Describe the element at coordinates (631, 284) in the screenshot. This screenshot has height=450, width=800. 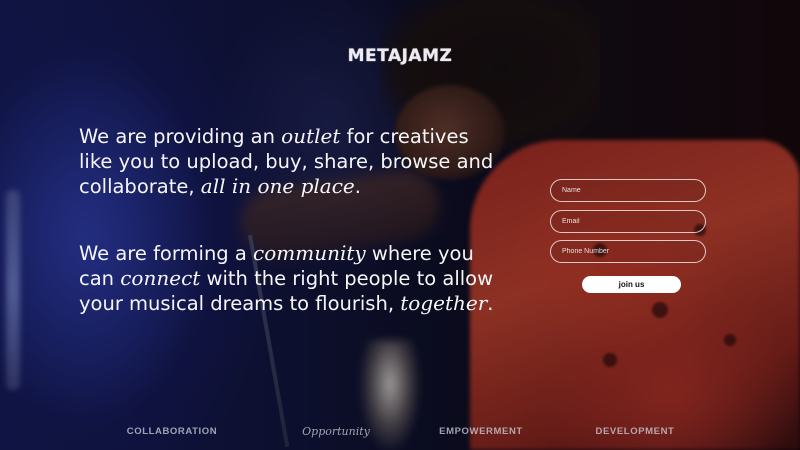
I see `join-us-button: join us` at that location.